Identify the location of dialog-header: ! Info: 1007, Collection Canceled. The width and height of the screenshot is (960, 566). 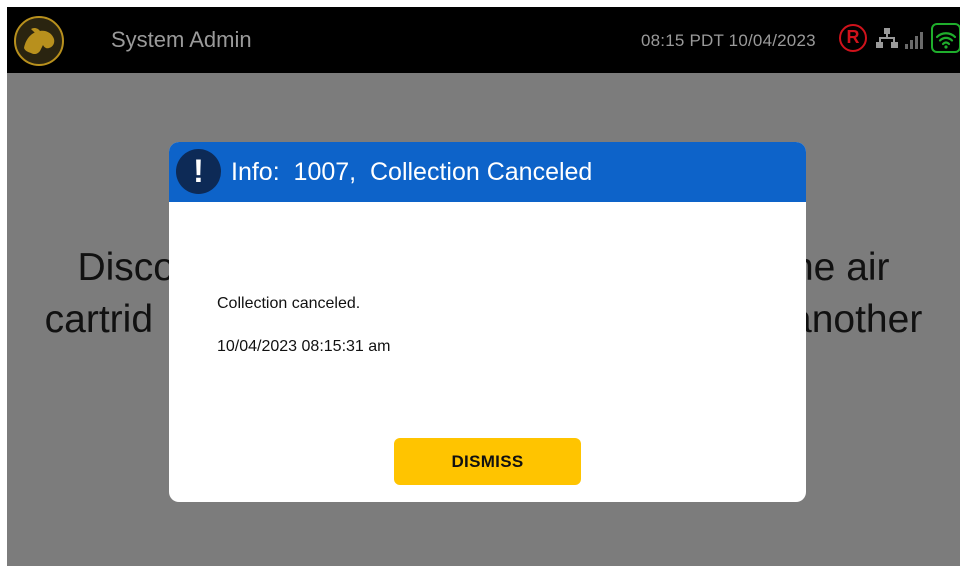
(487, 172).